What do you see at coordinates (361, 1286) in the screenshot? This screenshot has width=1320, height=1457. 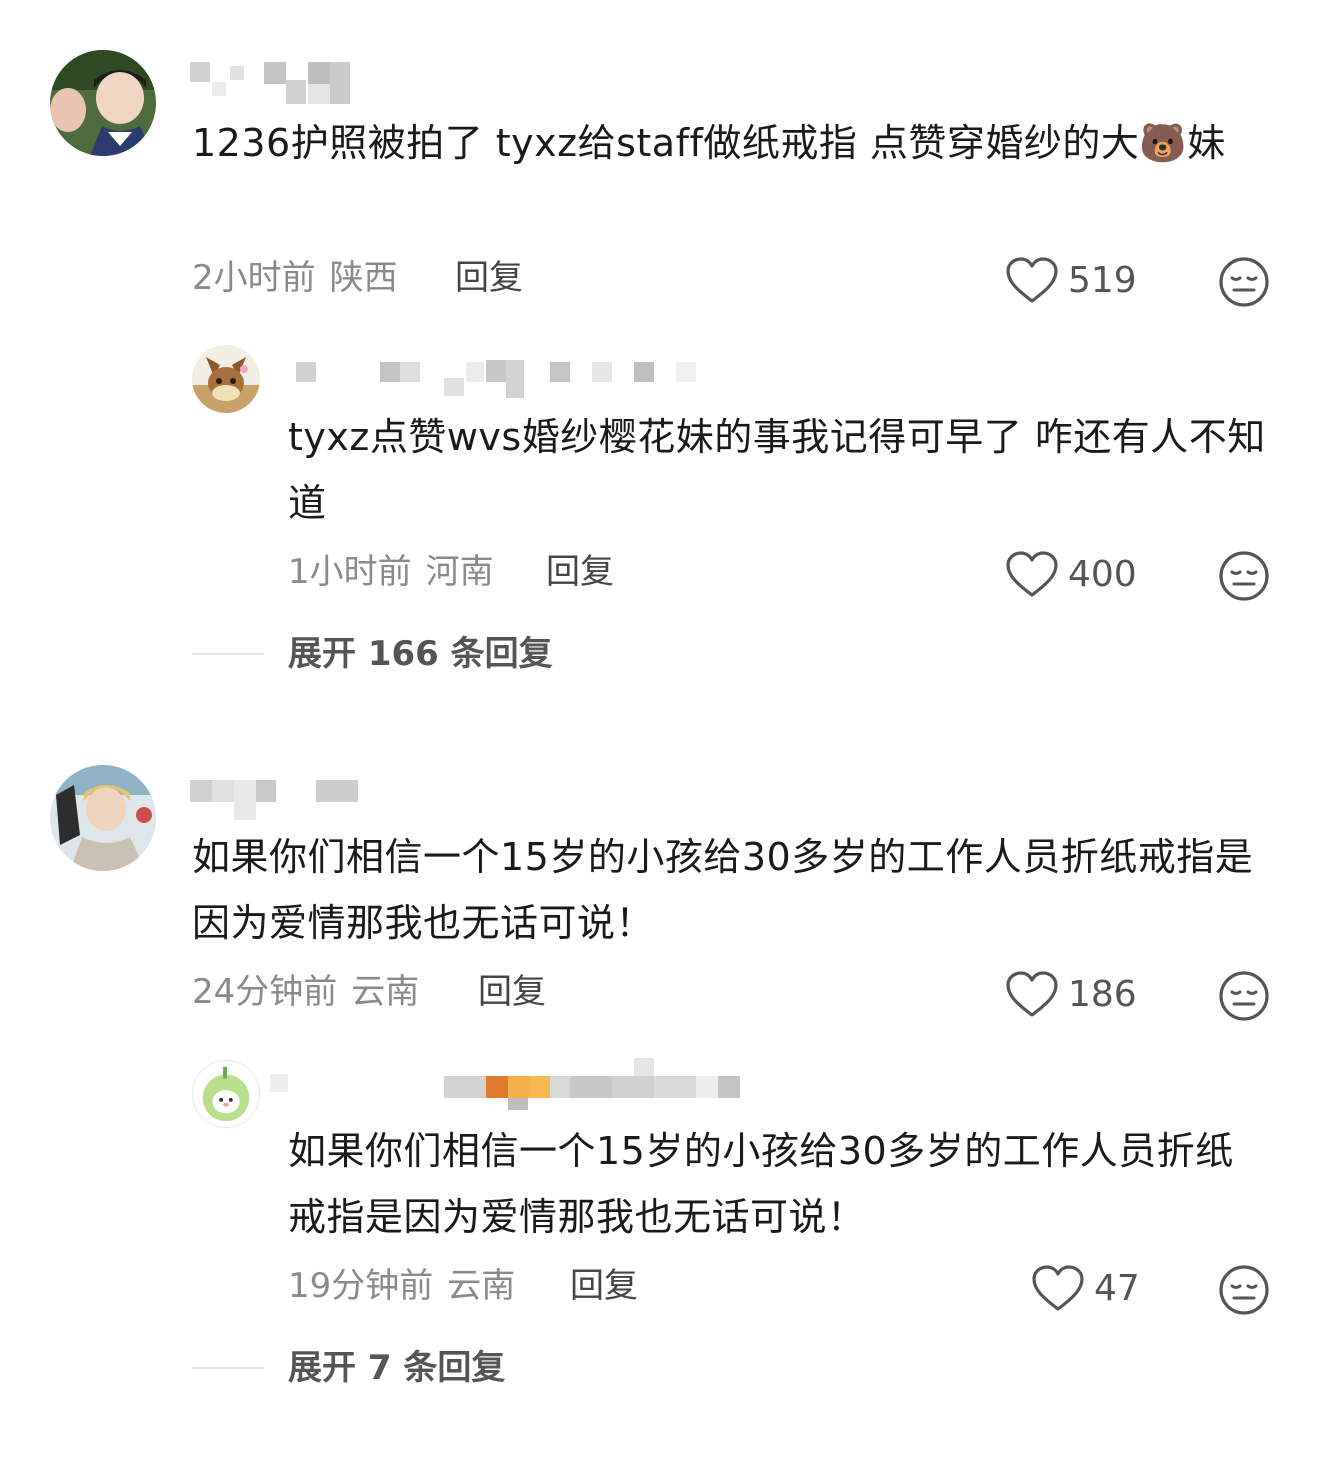 I see `reply-time: 19分钟前` at bounding box center [361, 1286].